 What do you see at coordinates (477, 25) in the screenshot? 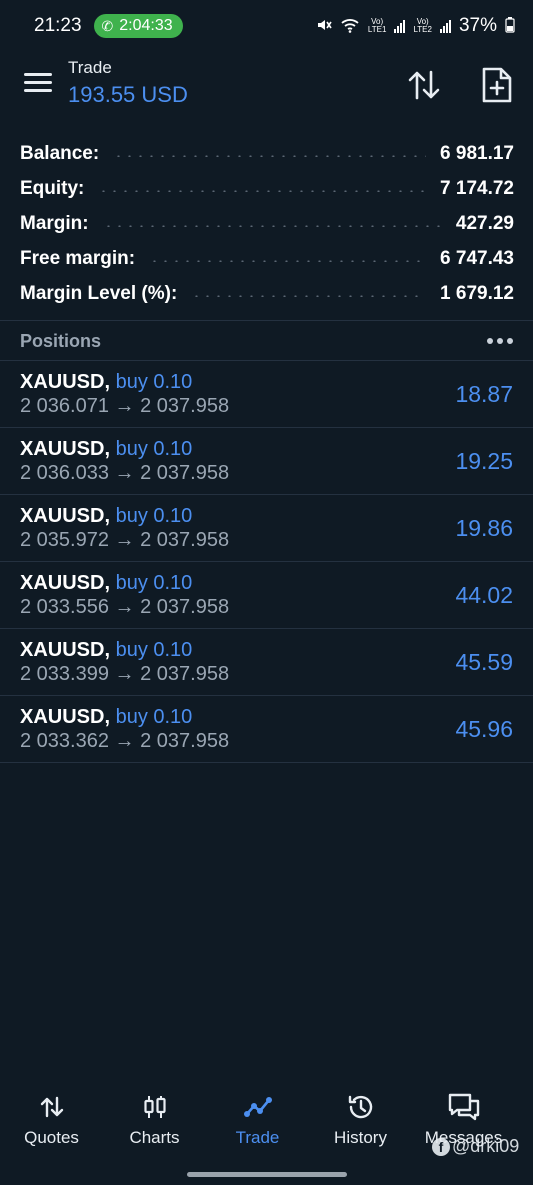
I see `battery-percent: 37%` at bounding box center [477, 25].